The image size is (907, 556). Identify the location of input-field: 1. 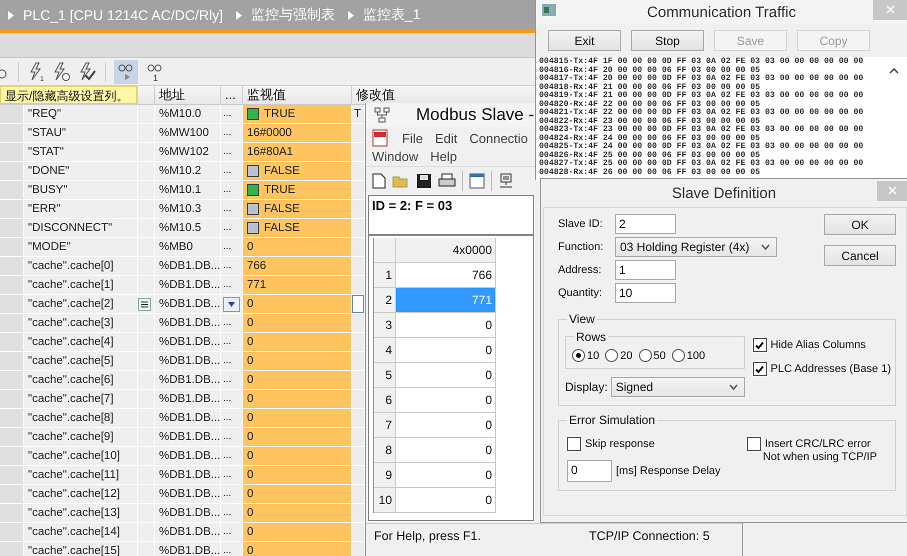
(645, 270).